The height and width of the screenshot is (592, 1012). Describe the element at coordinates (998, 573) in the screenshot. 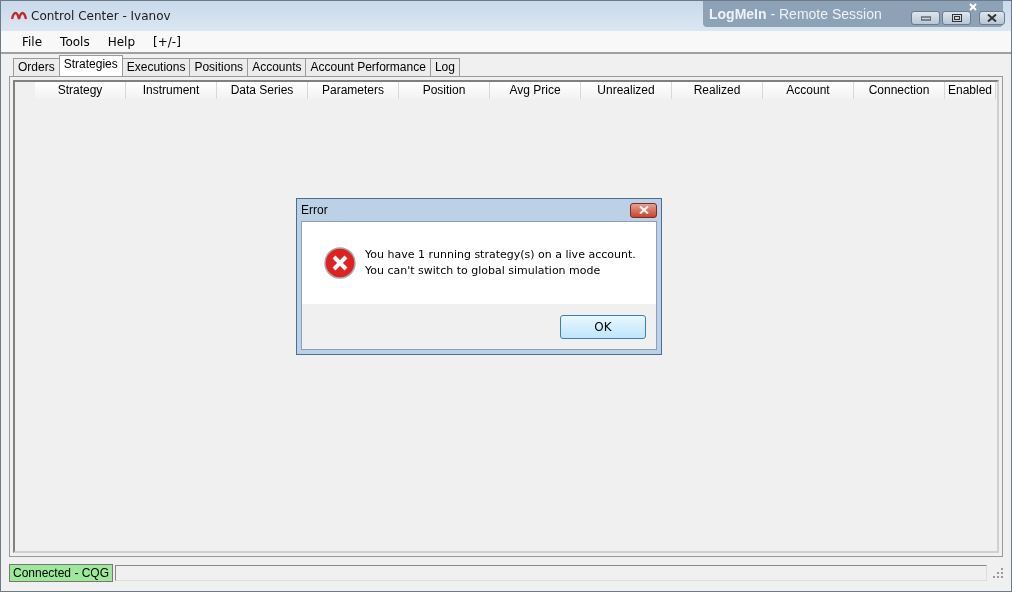

I see `resize-grip-icon` at that location.